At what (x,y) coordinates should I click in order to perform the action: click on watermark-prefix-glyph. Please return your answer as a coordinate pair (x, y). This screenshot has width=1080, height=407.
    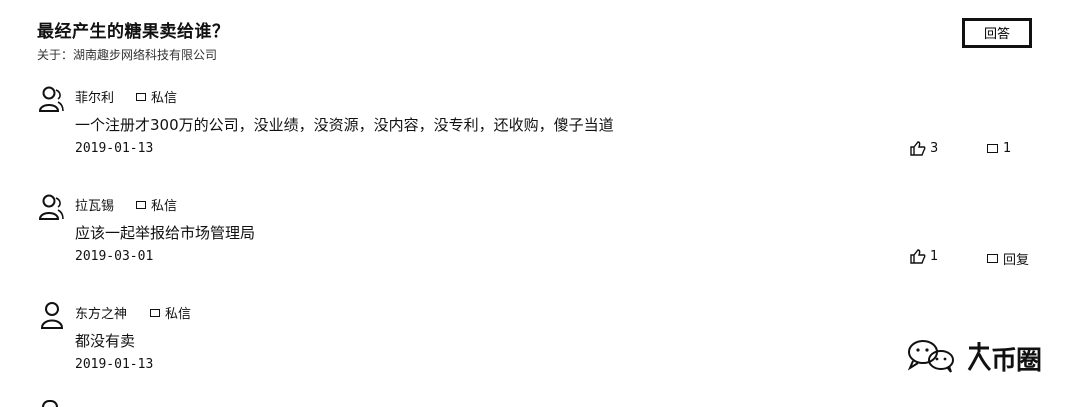
    Looking at the image, I should click on (979, 357).